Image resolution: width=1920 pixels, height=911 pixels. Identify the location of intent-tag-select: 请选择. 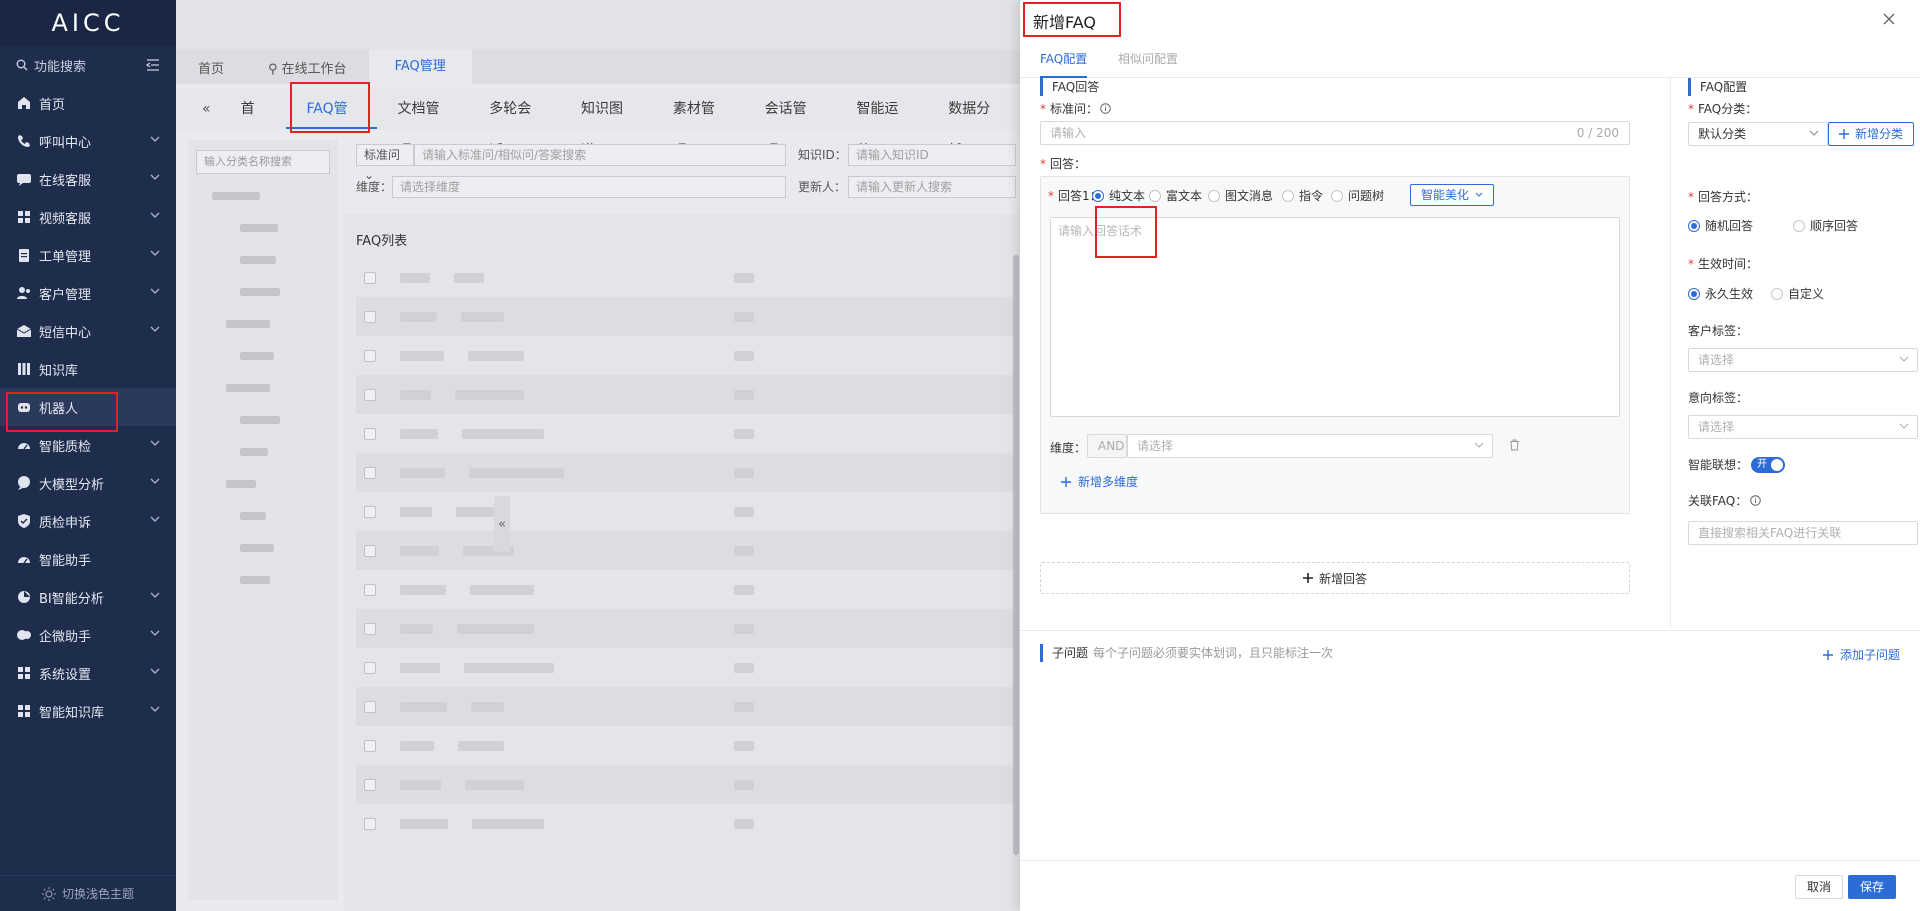
(1803, 427).